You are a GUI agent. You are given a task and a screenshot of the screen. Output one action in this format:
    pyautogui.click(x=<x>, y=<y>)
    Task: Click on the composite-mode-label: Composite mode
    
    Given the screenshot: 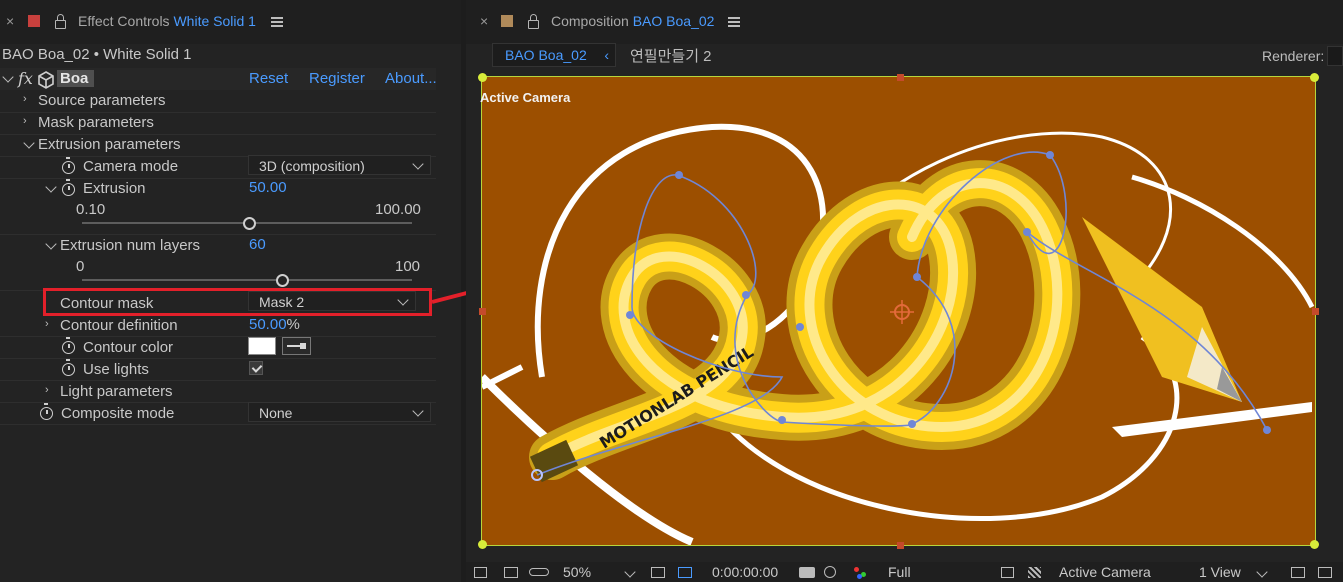 What is the action you would take?
    pyautogui.click(x=118, y=413)
    